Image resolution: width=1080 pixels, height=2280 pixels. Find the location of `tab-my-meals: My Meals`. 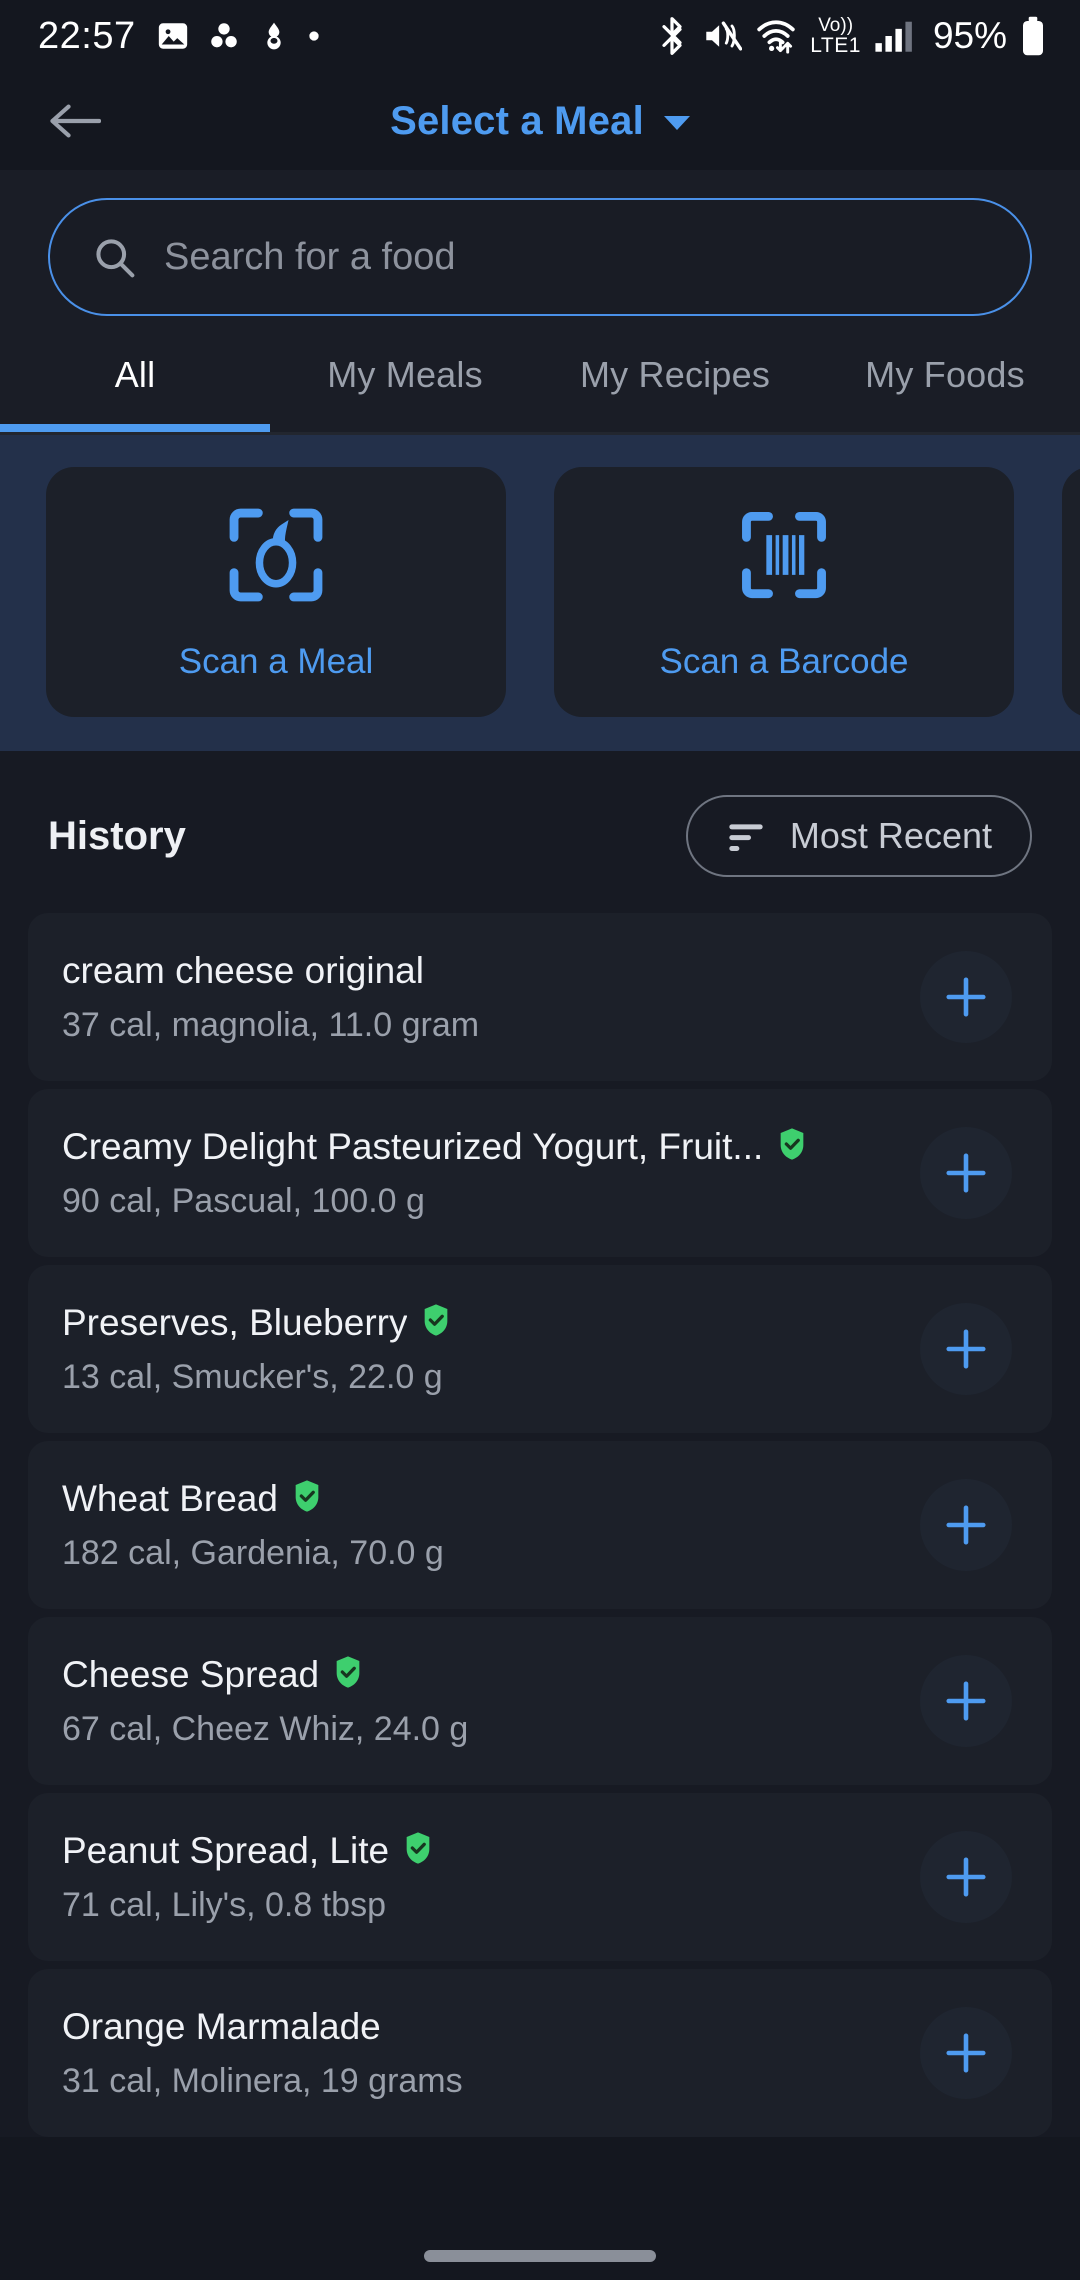

tab-my-meals: My Meals is located at coordinates (405, 393).